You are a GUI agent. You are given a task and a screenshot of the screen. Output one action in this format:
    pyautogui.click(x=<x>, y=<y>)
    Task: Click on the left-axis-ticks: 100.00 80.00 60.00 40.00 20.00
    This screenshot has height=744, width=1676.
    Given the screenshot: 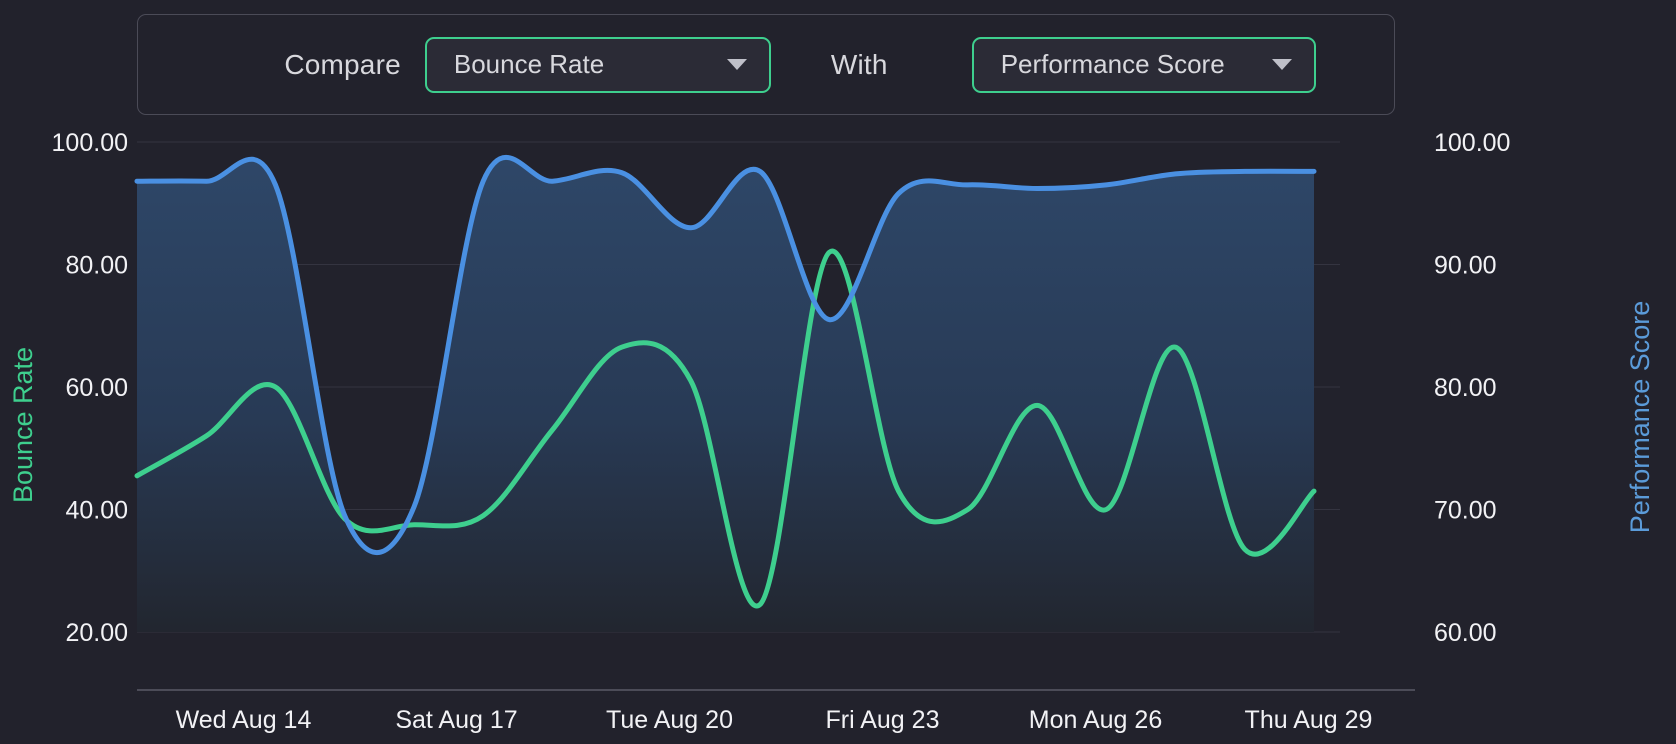 What is the action you would take?
    pyautogui.click(x=90, y=388)
    